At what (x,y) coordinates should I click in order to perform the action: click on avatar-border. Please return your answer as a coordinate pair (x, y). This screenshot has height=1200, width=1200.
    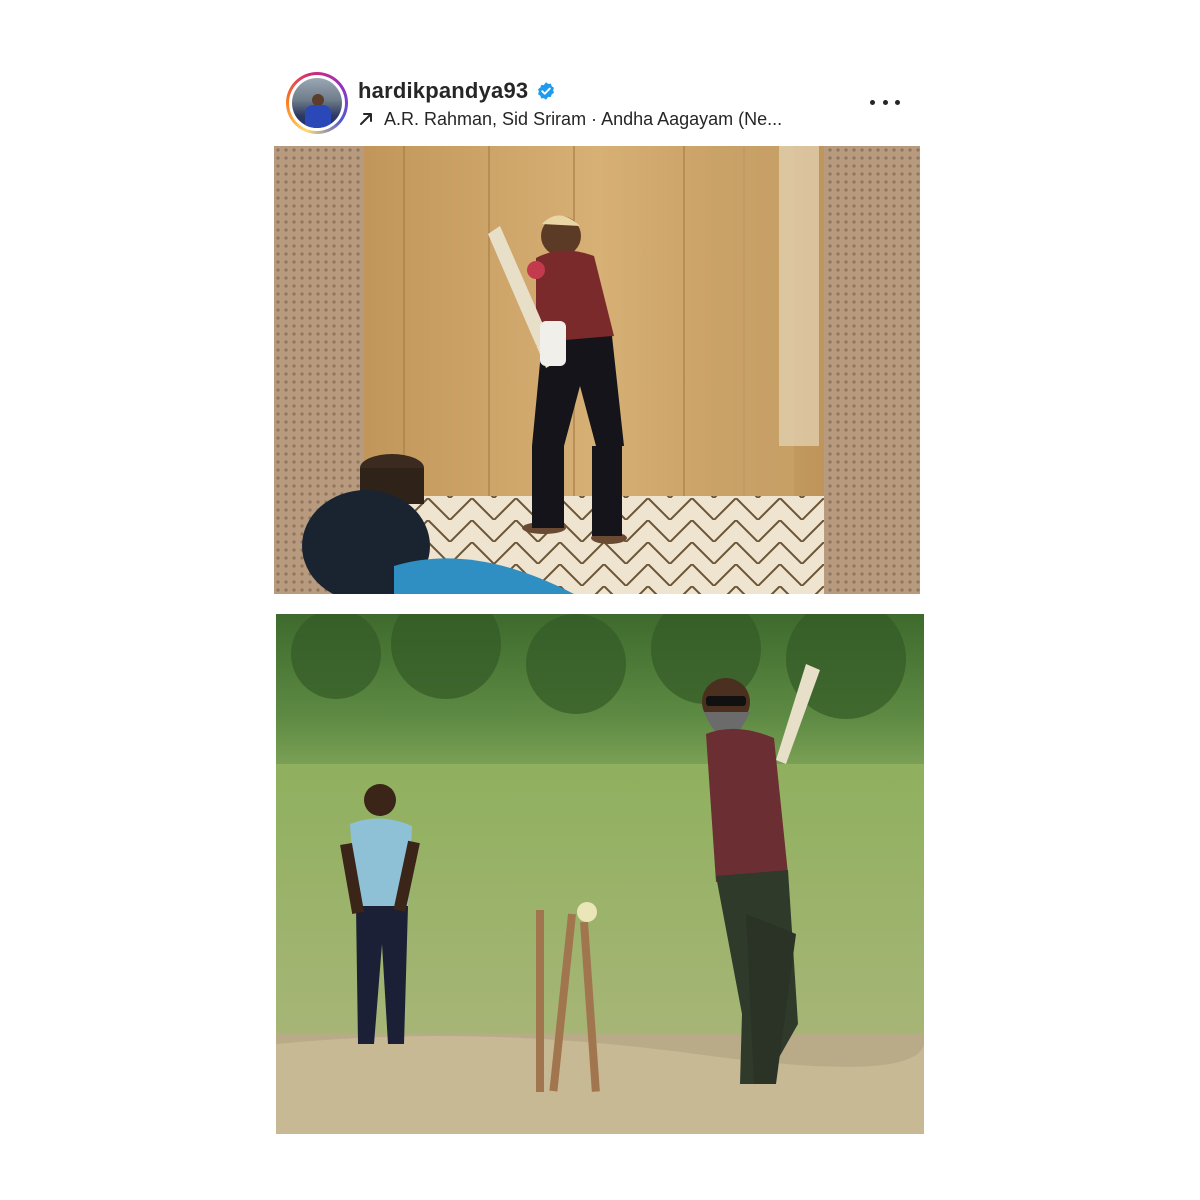
    Looking at the image, I should click on (317, 103).